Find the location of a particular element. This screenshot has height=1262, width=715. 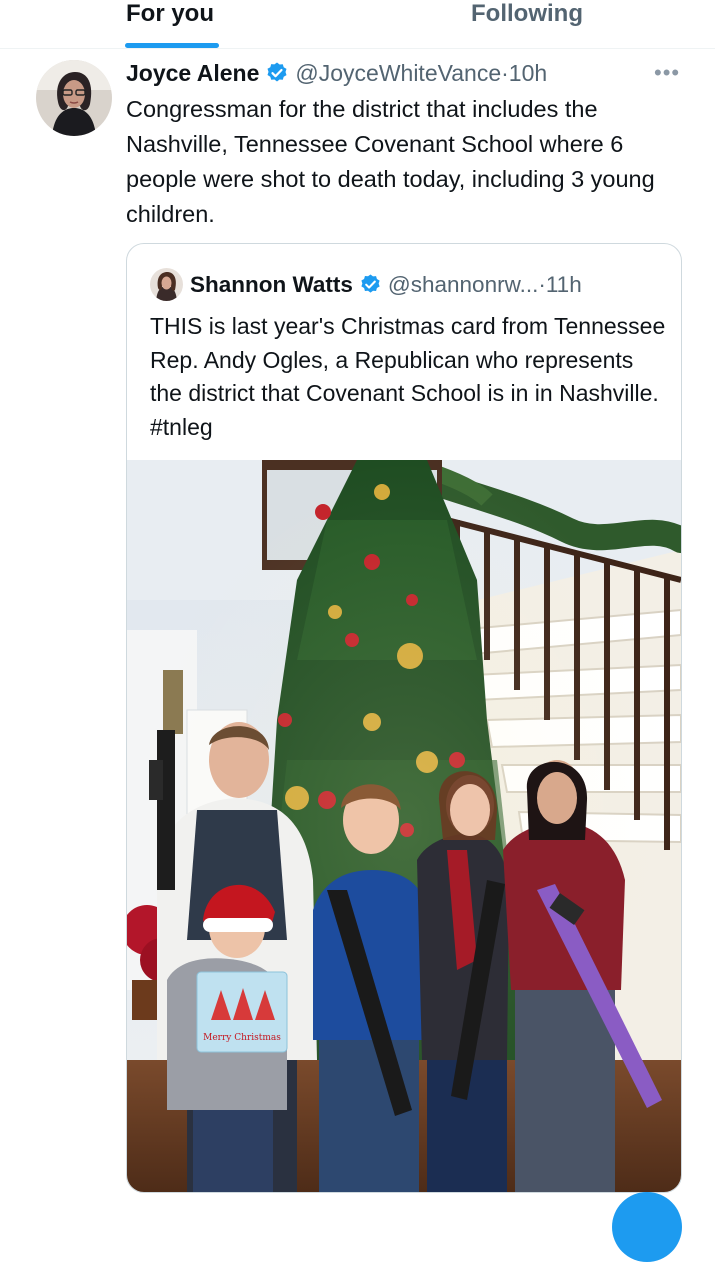

tweet-timestamp: 10h is located at coordinates (528, 73).